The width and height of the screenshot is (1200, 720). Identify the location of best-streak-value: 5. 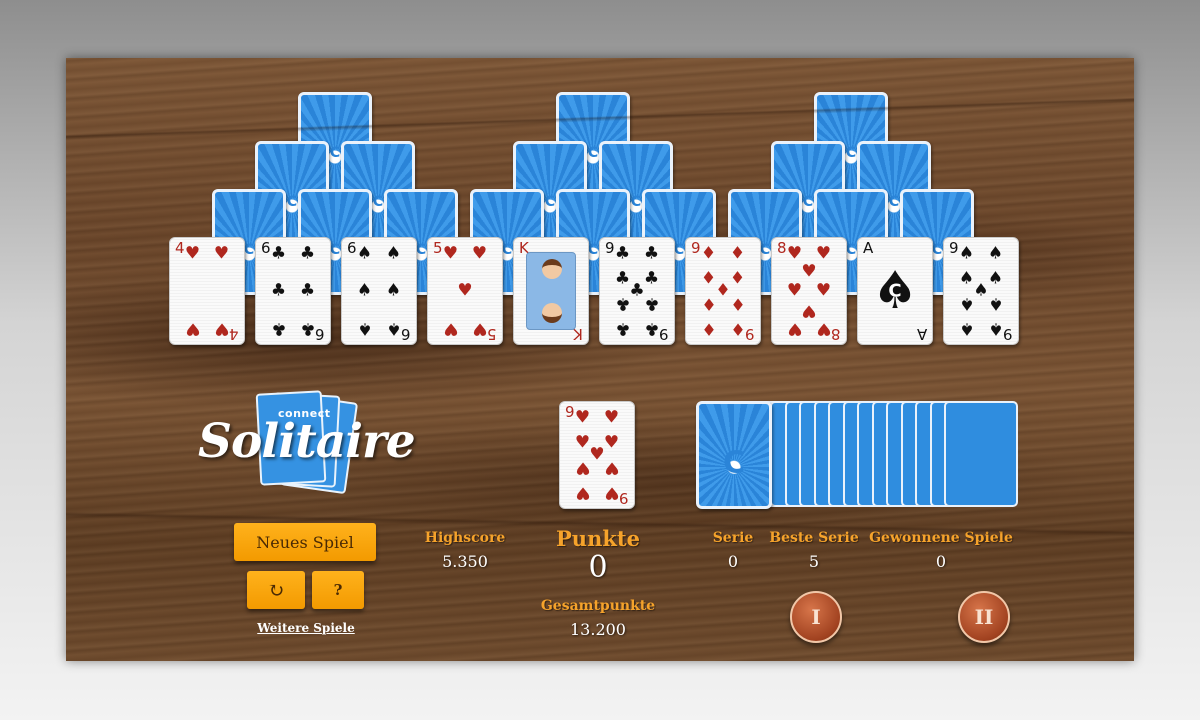
(814, 561).